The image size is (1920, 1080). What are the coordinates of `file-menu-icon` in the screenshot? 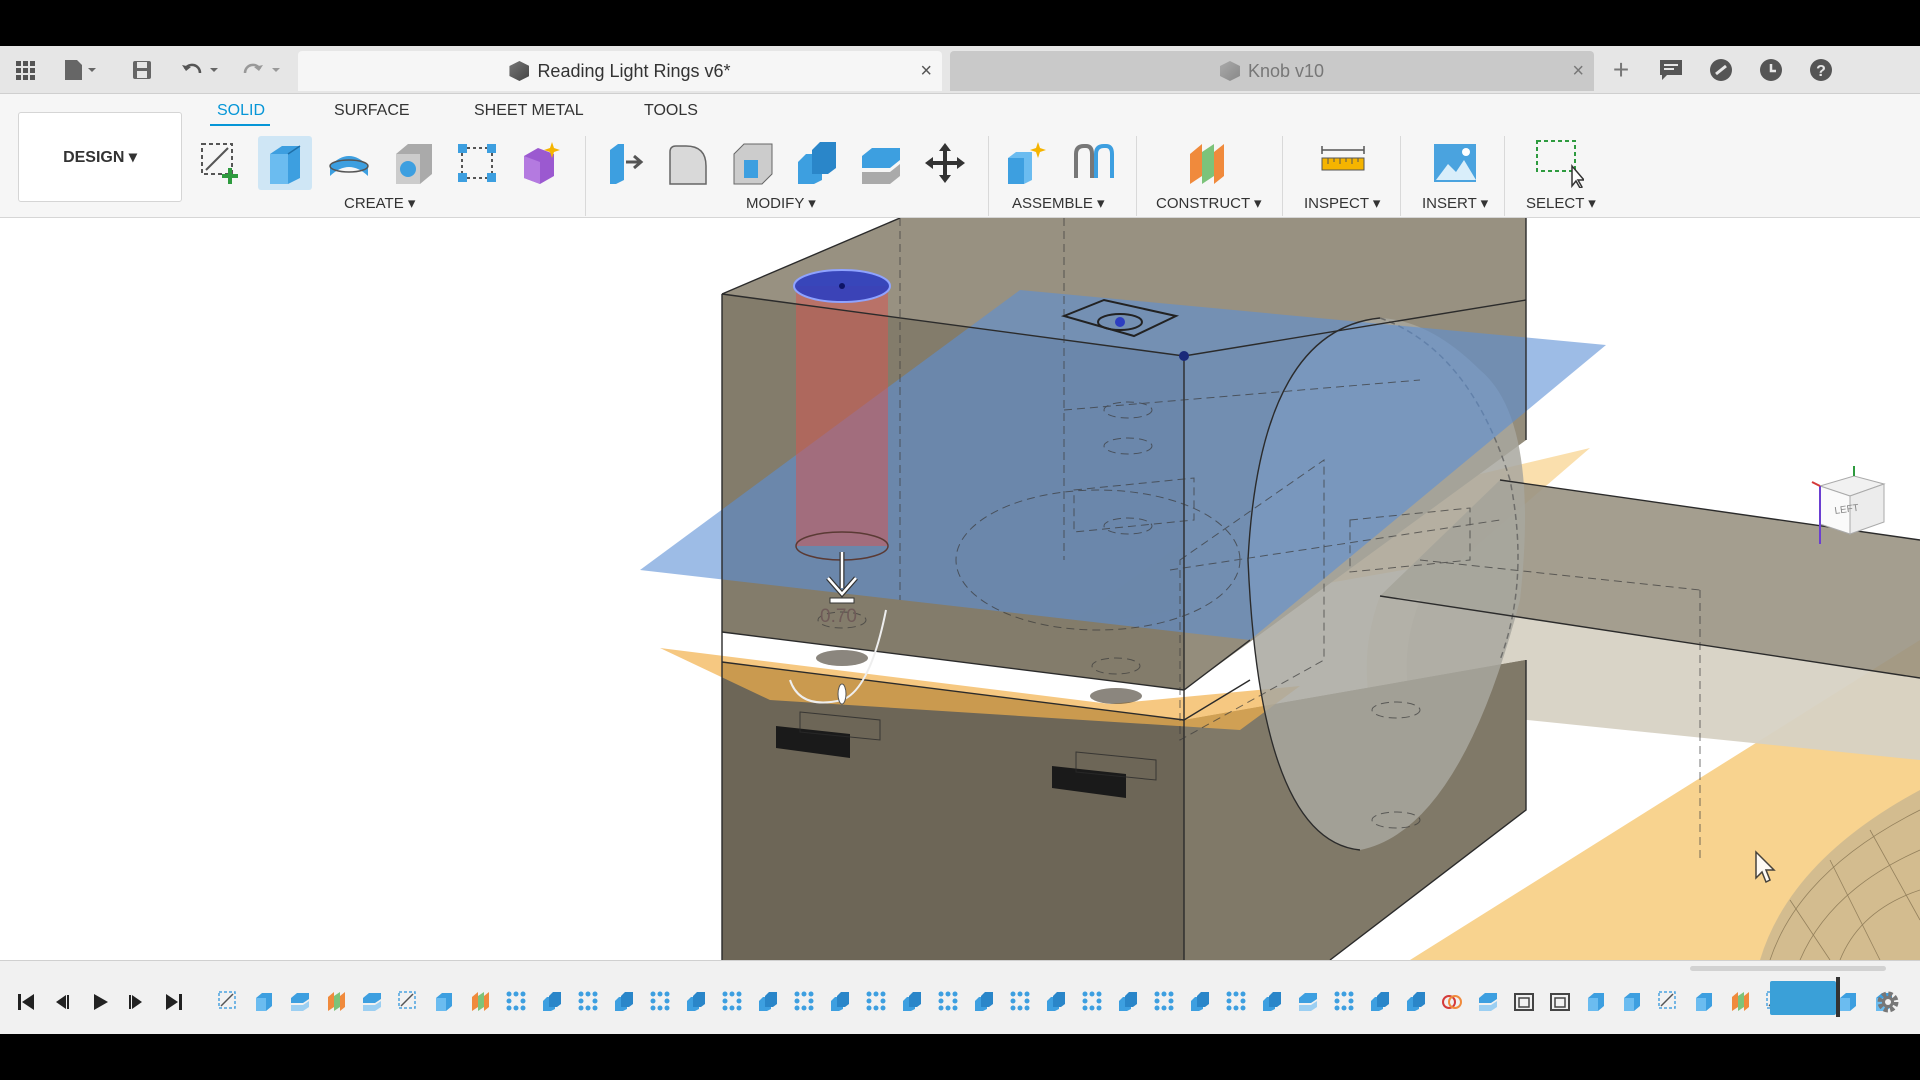 It's located at (80, 70).